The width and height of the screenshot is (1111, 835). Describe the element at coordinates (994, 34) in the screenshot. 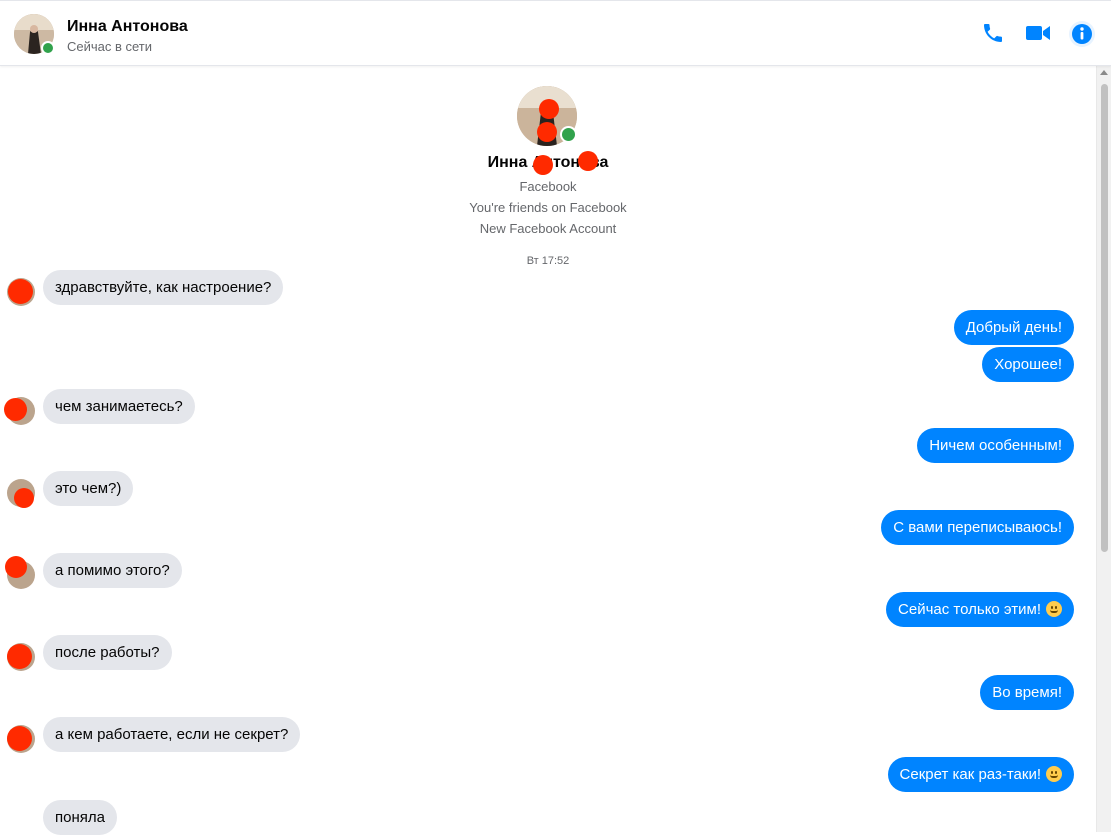

I see `phone-icon` at that location.